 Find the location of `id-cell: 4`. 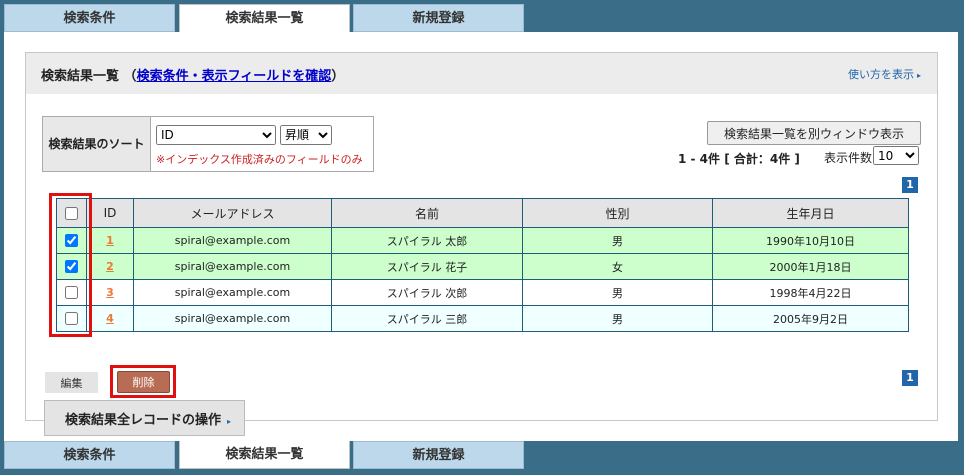

id-cell: 4 is located at coordinates (110, 318).